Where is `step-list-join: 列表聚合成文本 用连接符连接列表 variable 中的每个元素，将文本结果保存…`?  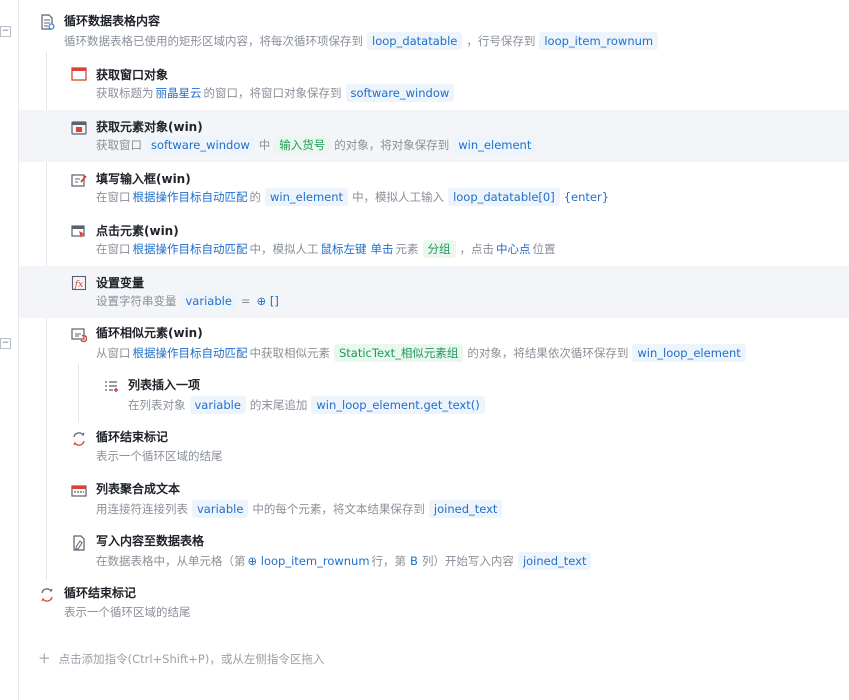 step-list-join: 列表聚合成文本 用连接符连接列表 variable 中的每个元素，将文本结果保存… is located at coordinates (434, 500).